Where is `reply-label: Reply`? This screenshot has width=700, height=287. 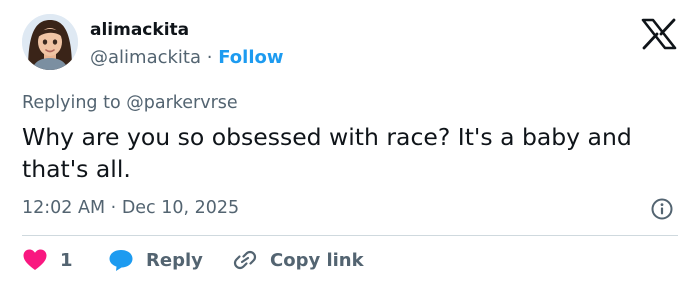
reply-label: Reply is located at coordinates (174, 260).